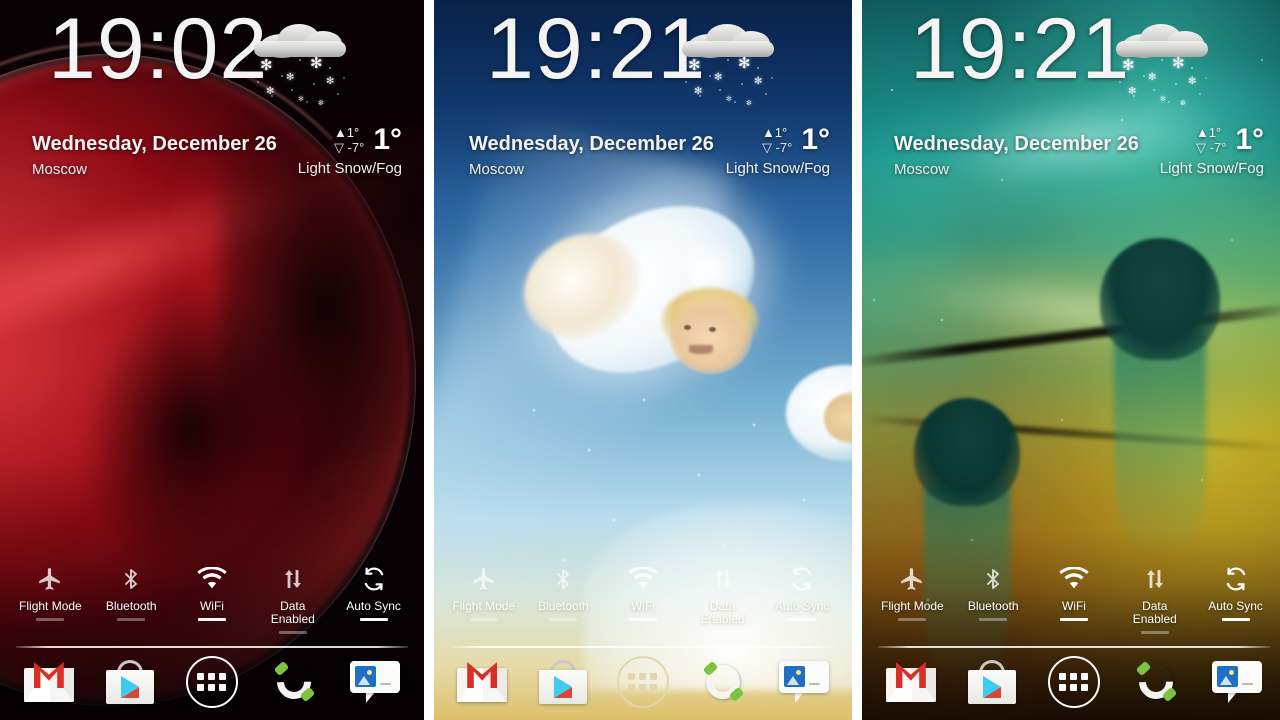 Image resolution: width=1280 pixels, height=720 pixels. What do you see at coordinates (857, 360) in the screenshot?
I see `panel-separator-right` at bounding box center [857, 360].